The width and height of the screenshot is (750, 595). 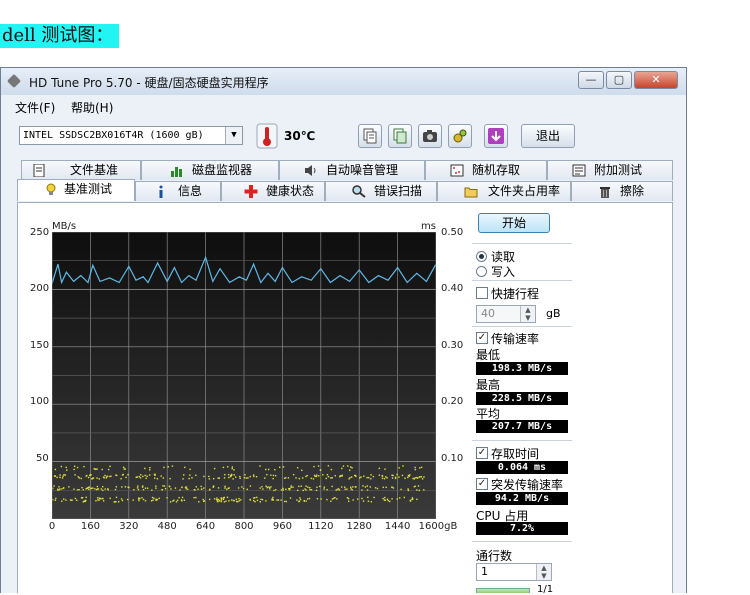 What do you see at coordinates (206, 526) in the screenshot?
I see `x-tick-label: 640` at bounding box center [206, 526].